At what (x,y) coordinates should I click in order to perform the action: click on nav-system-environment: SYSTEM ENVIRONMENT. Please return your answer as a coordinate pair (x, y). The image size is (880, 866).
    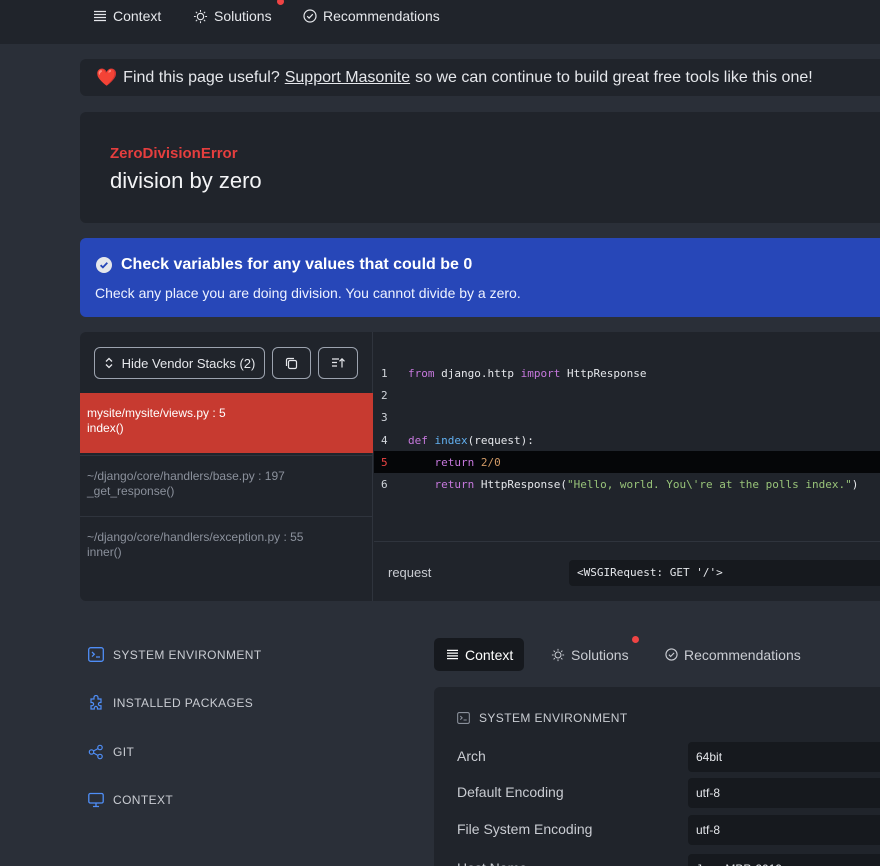
    Looking at the image, I should click on (175, 654).